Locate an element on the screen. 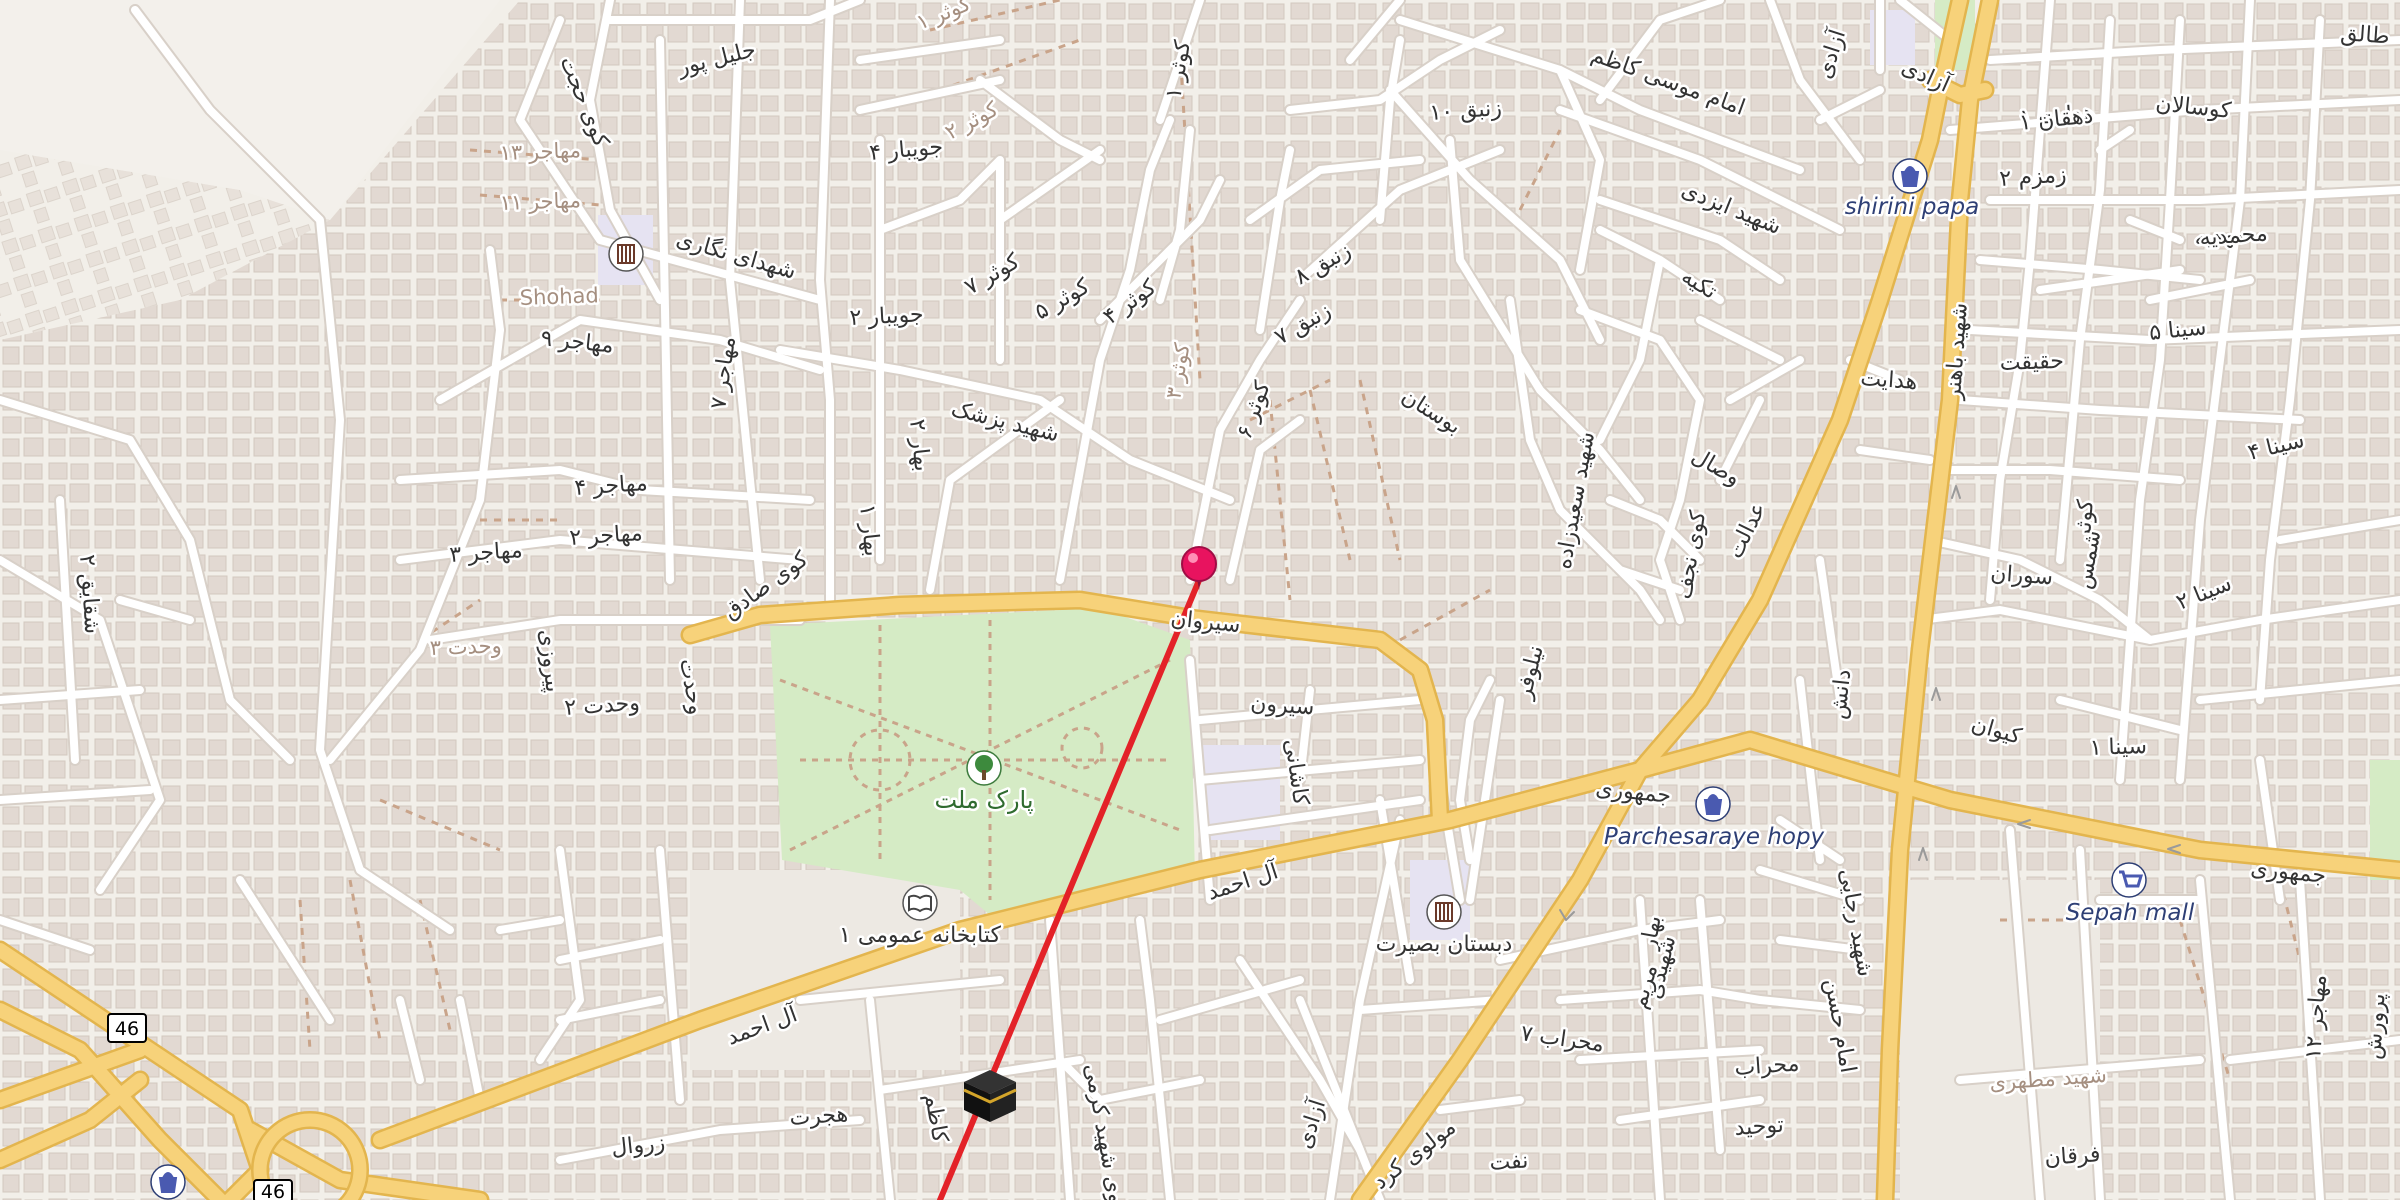 The width and height of the screenshot is (2400, 1200). street-label: فرقان is located at coordinates (2073, 1156).